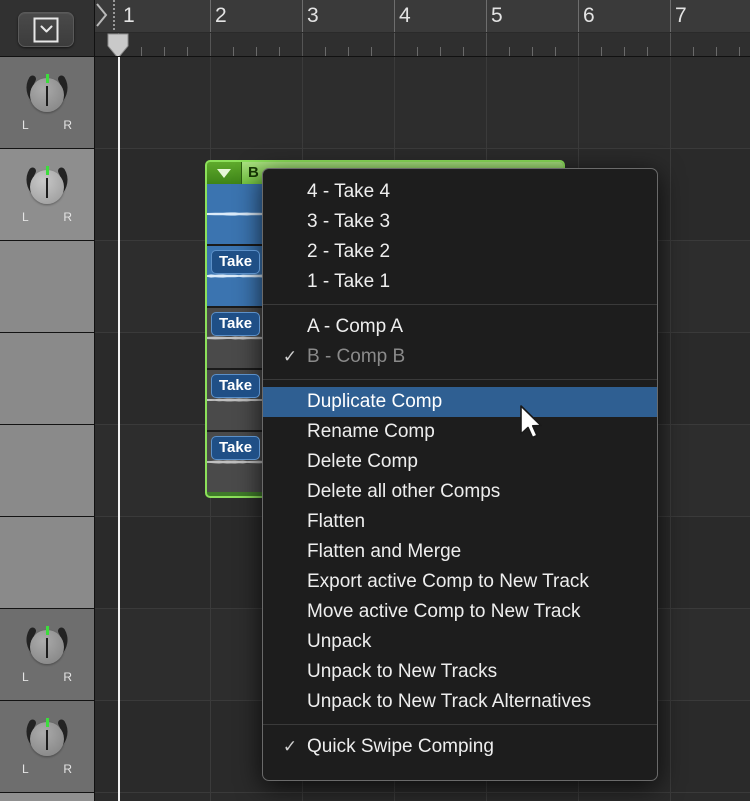  I want to click on cycle-arrow-icon, so click(102, 15).